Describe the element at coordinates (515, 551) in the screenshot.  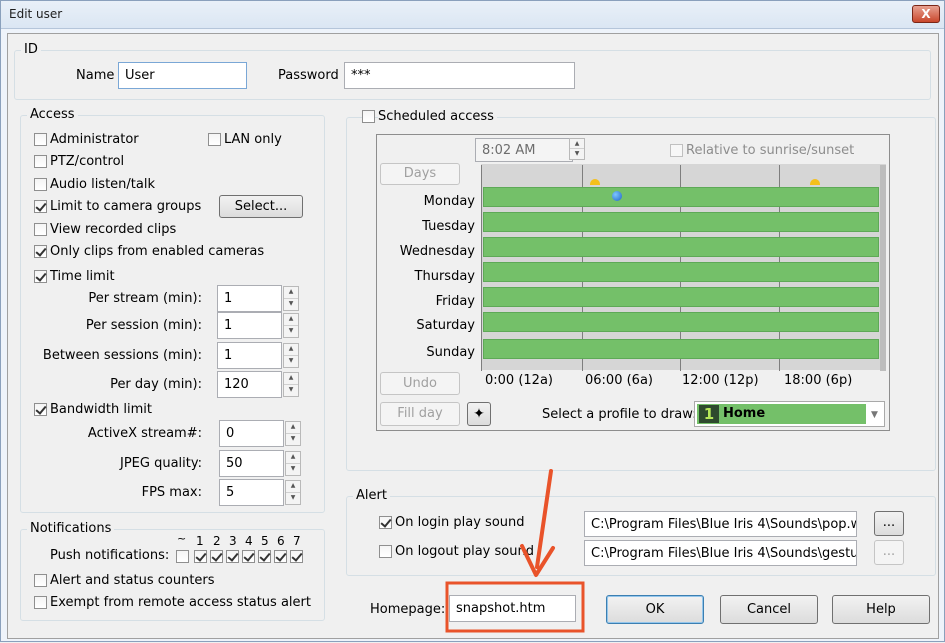
I see `annotation-overlay` at that location.